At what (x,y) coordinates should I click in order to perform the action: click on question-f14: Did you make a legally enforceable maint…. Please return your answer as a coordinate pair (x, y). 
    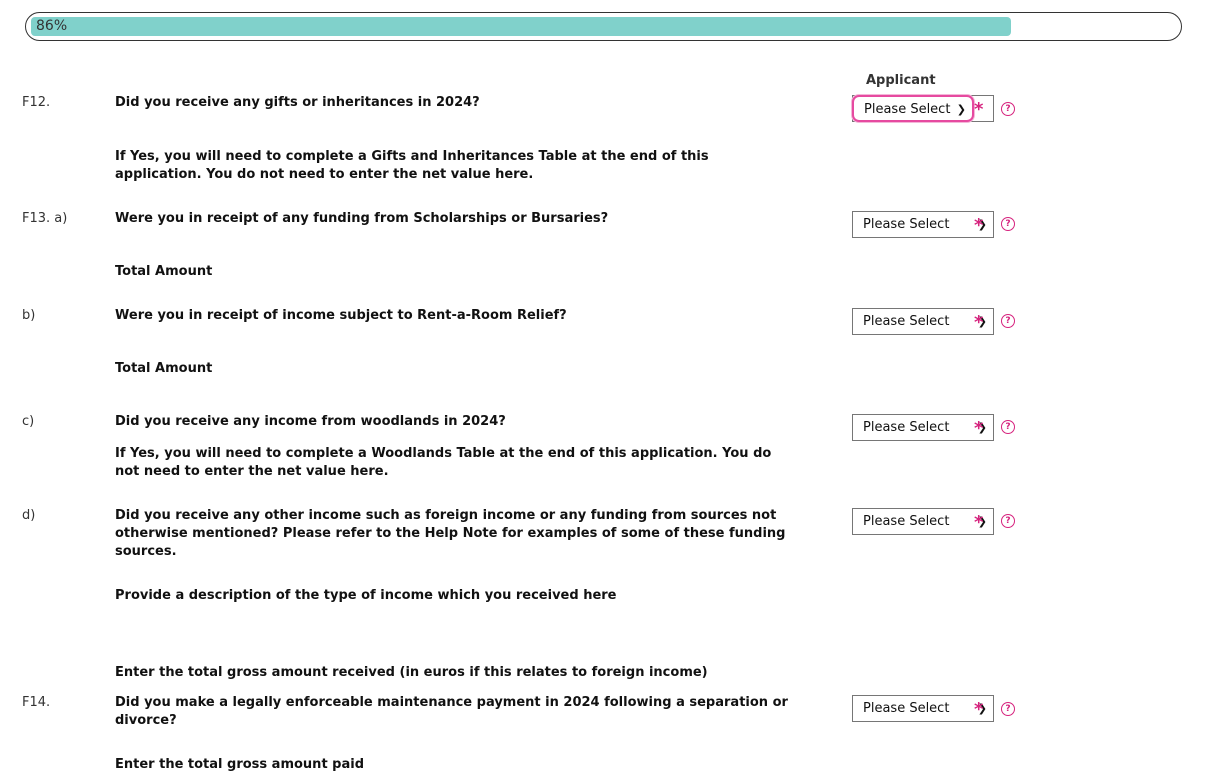
    Looking at the image, I should click on (451, 711).